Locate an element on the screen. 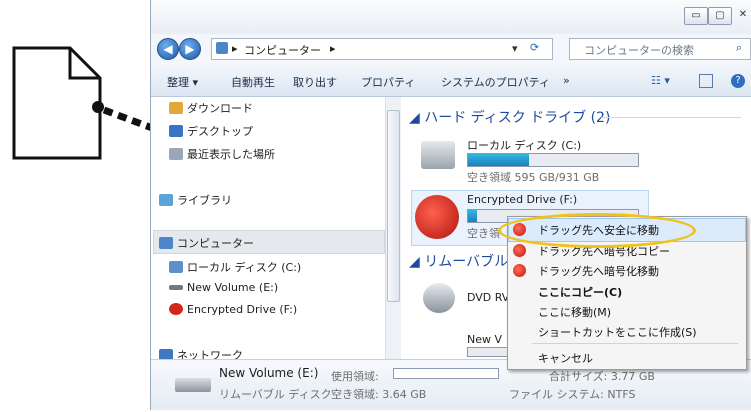 This screenshot has width=751, height=412. help-icon: ? is located at coordinates (738, 81).